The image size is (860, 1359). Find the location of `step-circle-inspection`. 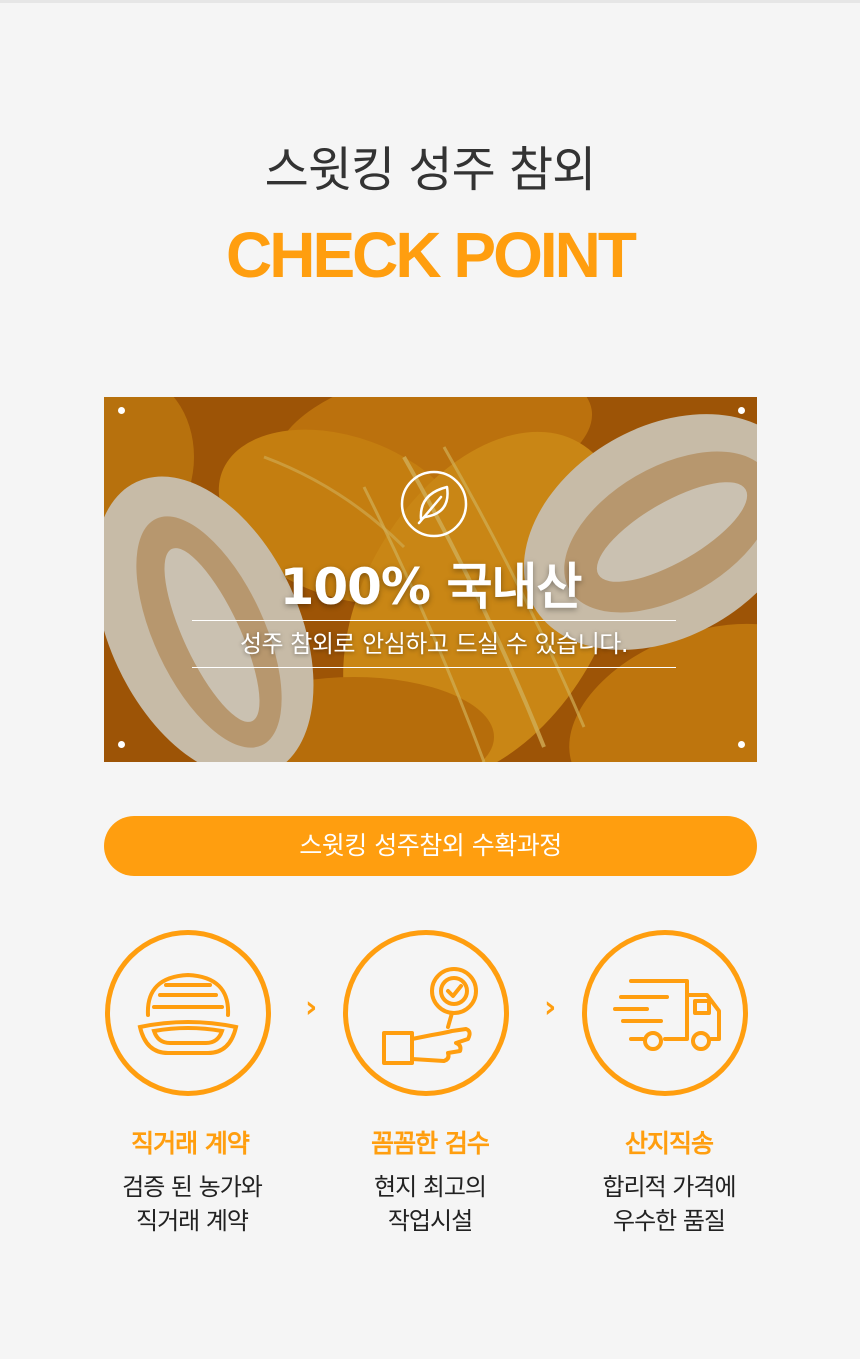

step-circle-inspection is located at coordinates (426, 1013).